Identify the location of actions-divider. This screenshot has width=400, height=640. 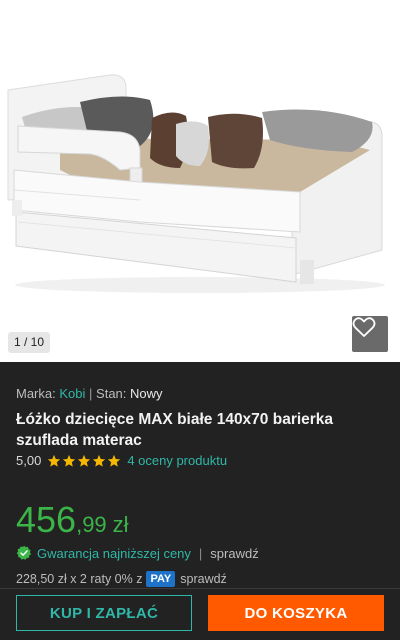
(200, 588).